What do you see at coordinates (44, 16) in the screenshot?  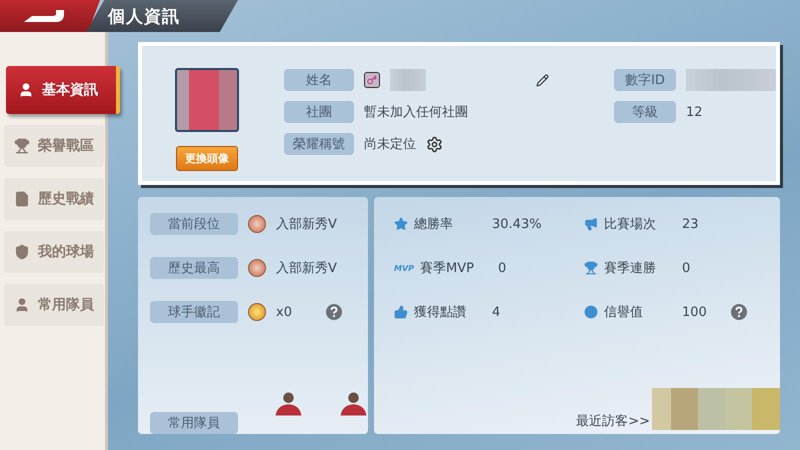 I see `back-arrow-icon` at bounding box center [44, 16].